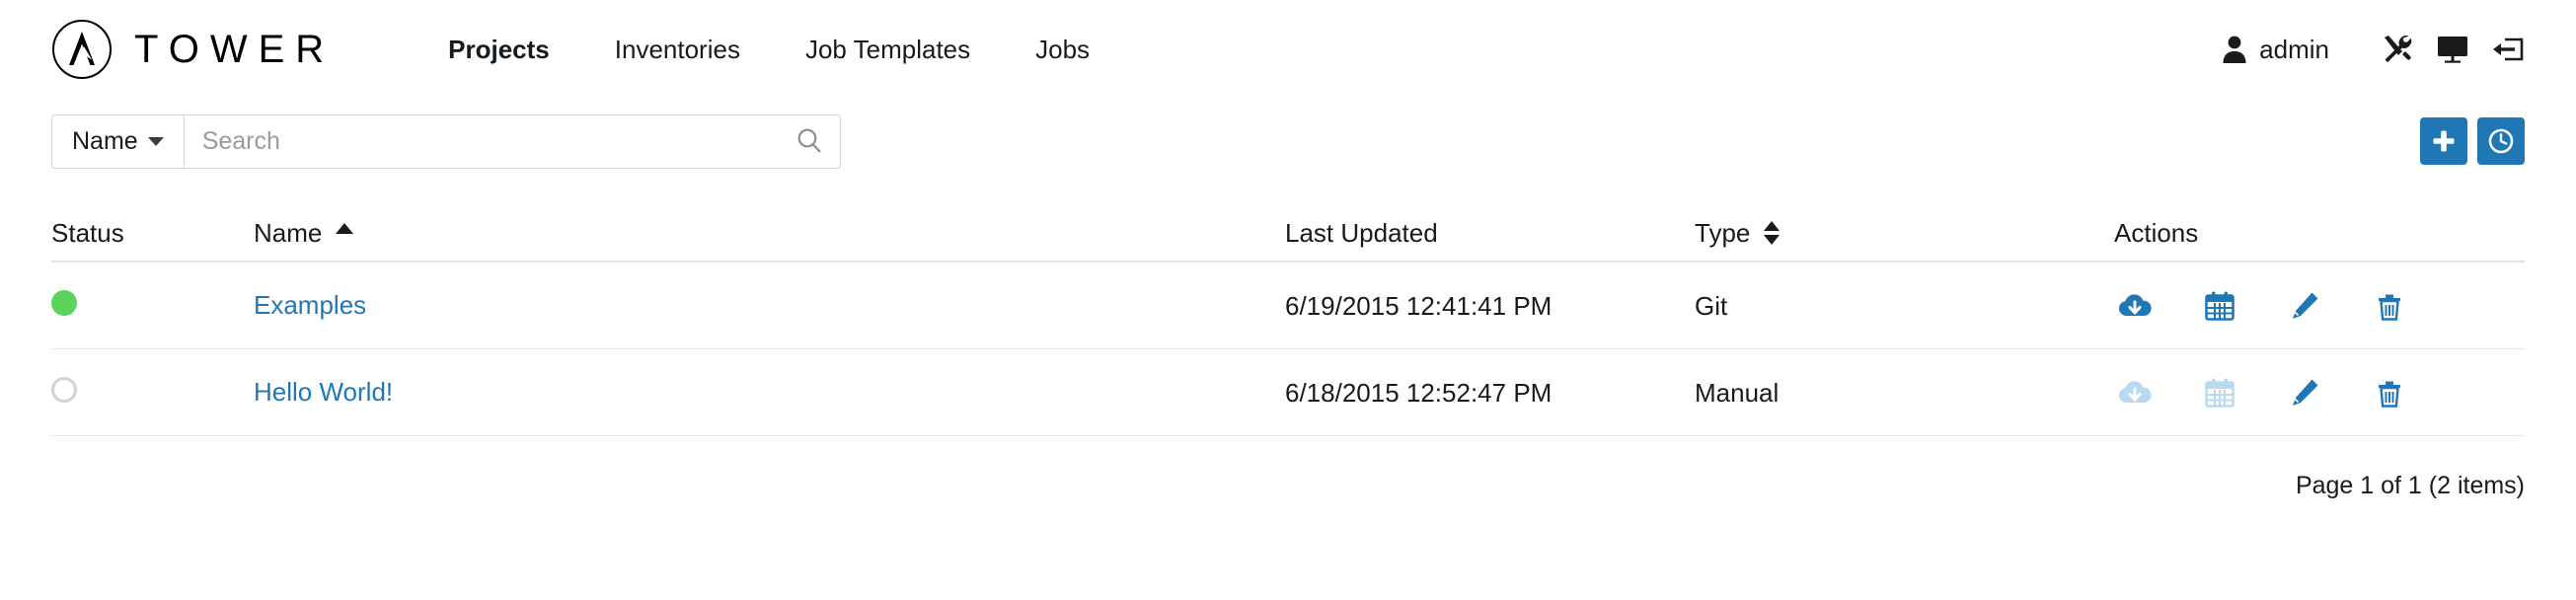  Describe the element at coordinates (235, 49) in the screenshot. I see `brand-name: TOWER` at that location.